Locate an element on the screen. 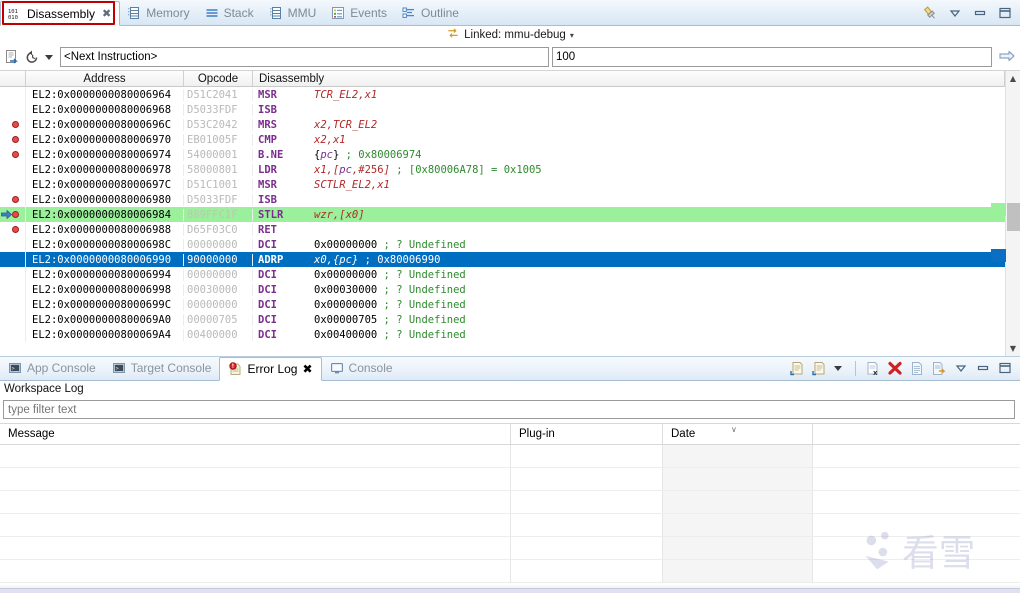  column-header-disassembly: Disassembly is located at coordinates (629, 78).